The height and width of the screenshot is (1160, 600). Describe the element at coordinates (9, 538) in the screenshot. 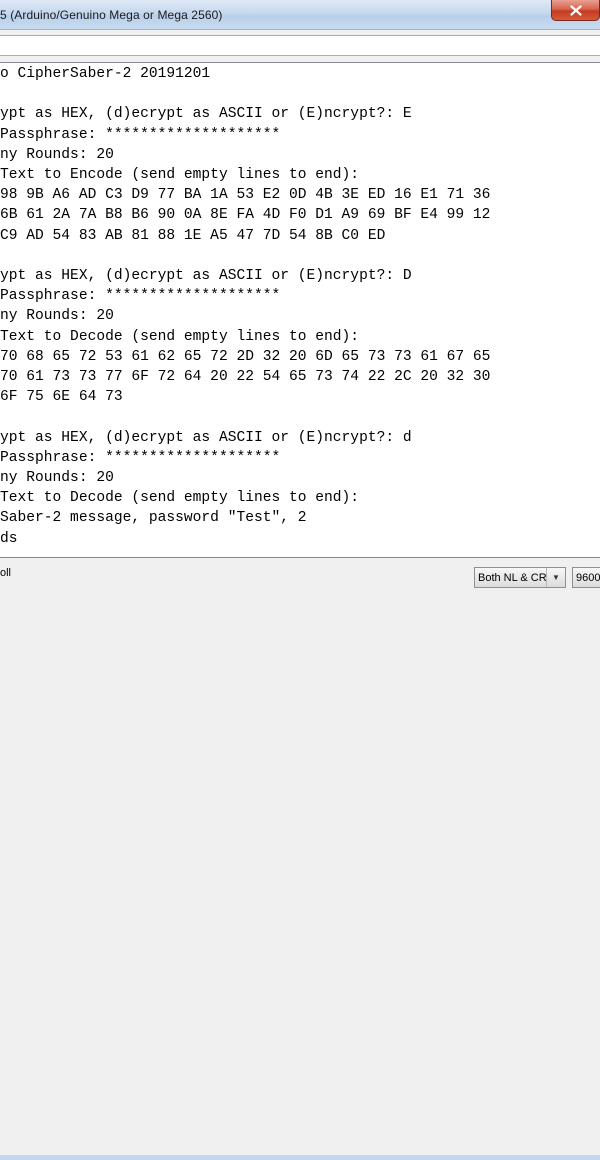

I see `output-line: ds` at that location.